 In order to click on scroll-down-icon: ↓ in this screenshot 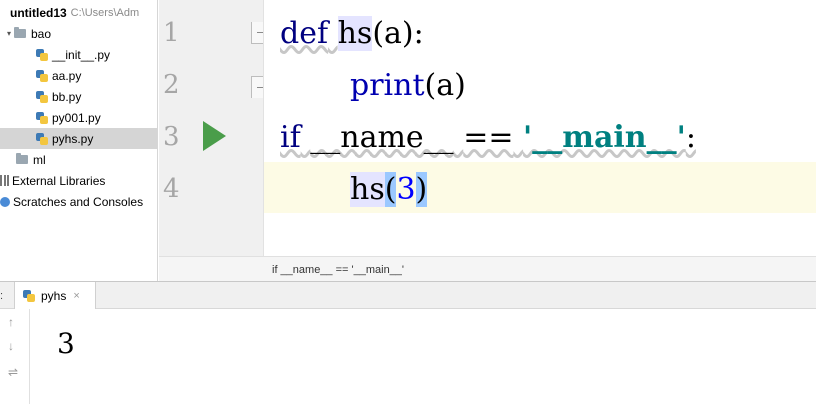, I will do `click(11, 346)`.